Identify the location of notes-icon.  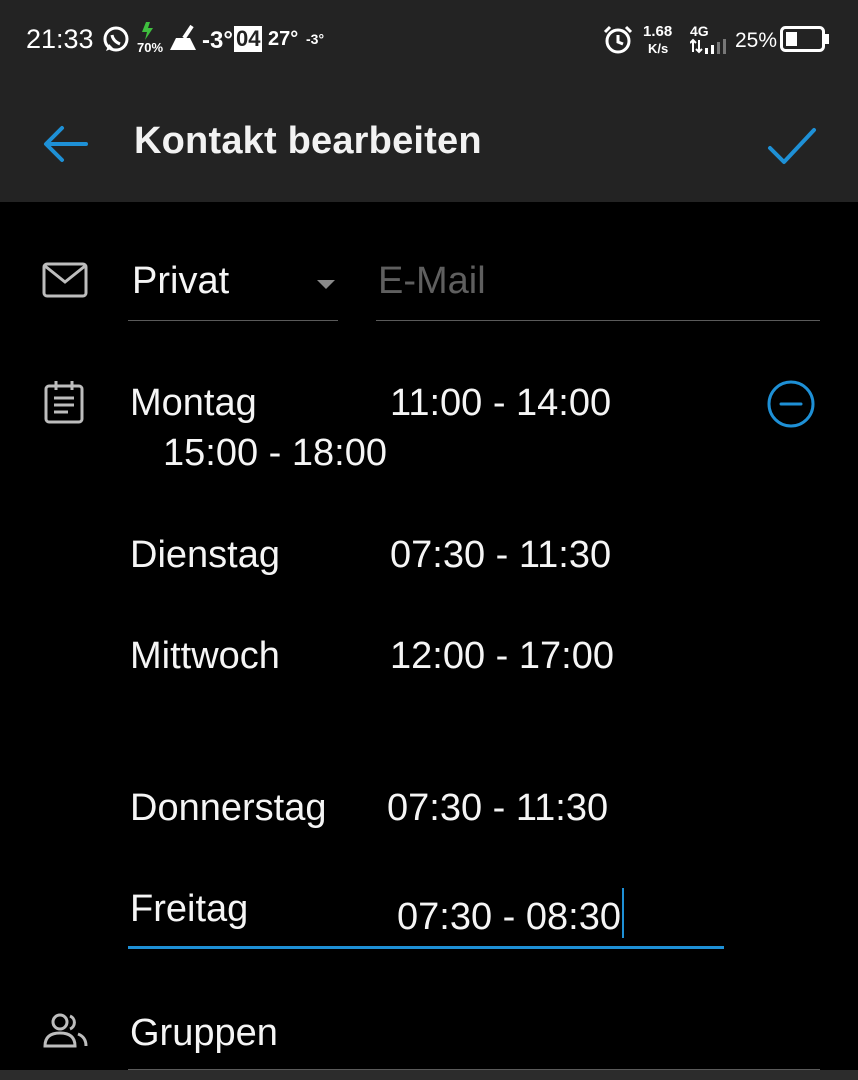
(65, 404).